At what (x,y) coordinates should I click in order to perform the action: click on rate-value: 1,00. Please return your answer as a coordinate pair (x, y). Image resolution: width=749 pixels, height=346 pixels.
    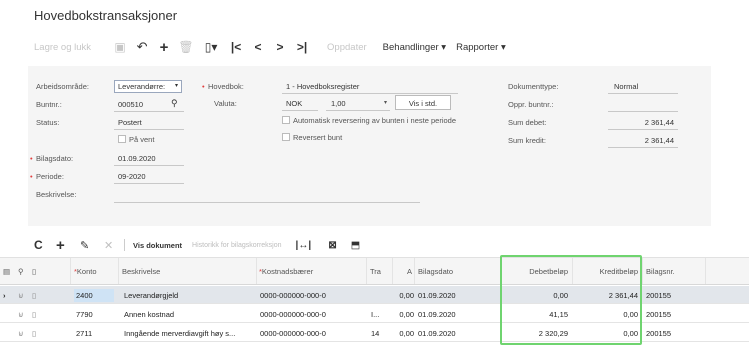
    Looking at the image, I should click on (338, 103).